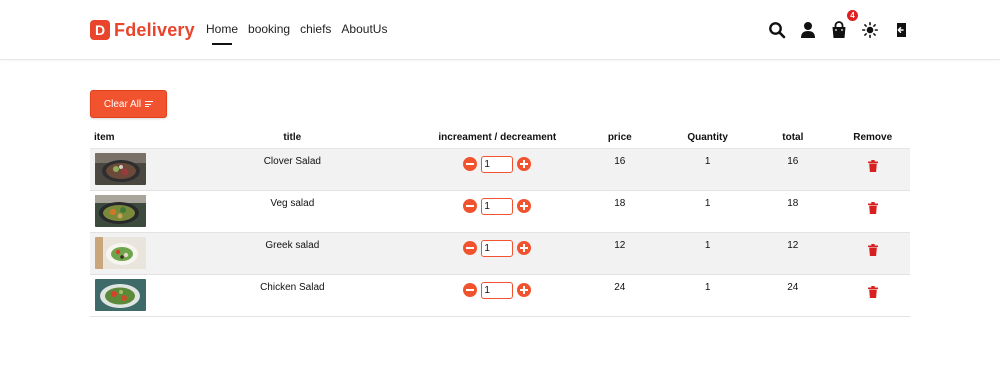 This screenshot has width=1000, height=382. I want to click on brand: D Fdelivery, so click(142, 30).